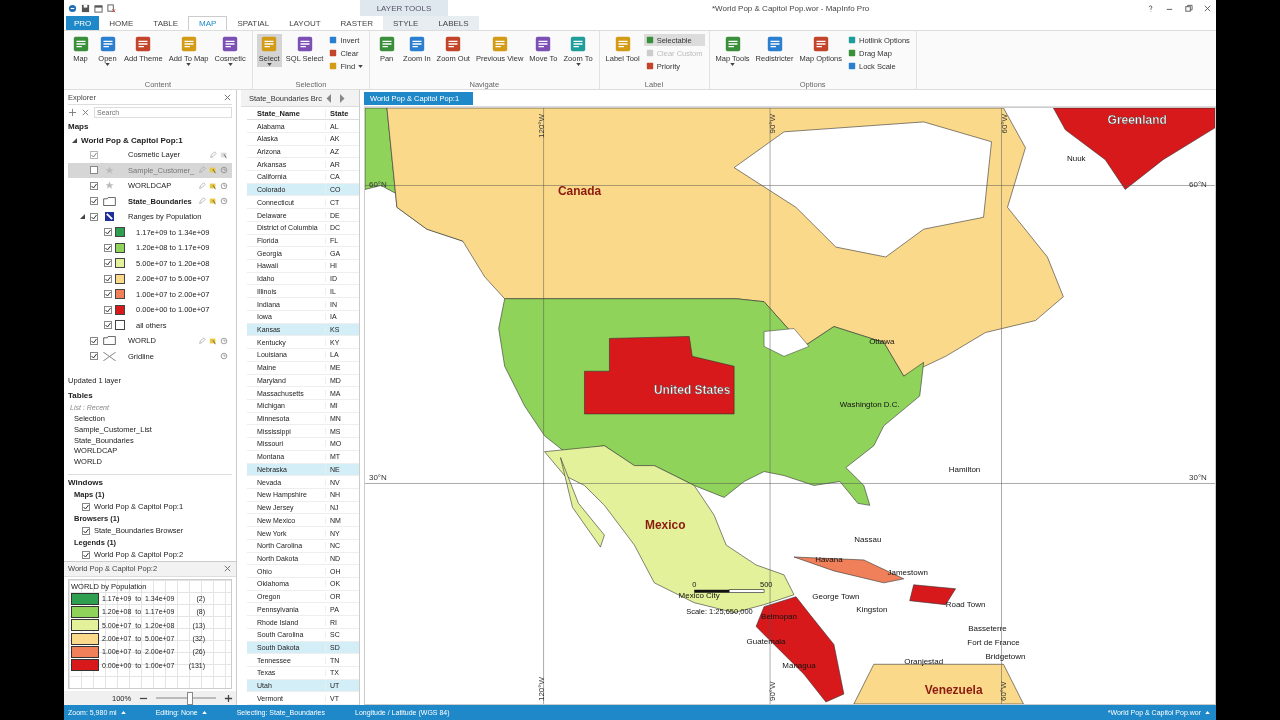  Describe the element at coordinates (1150, 8) in the screenshot. I see `help-icon` at that location.